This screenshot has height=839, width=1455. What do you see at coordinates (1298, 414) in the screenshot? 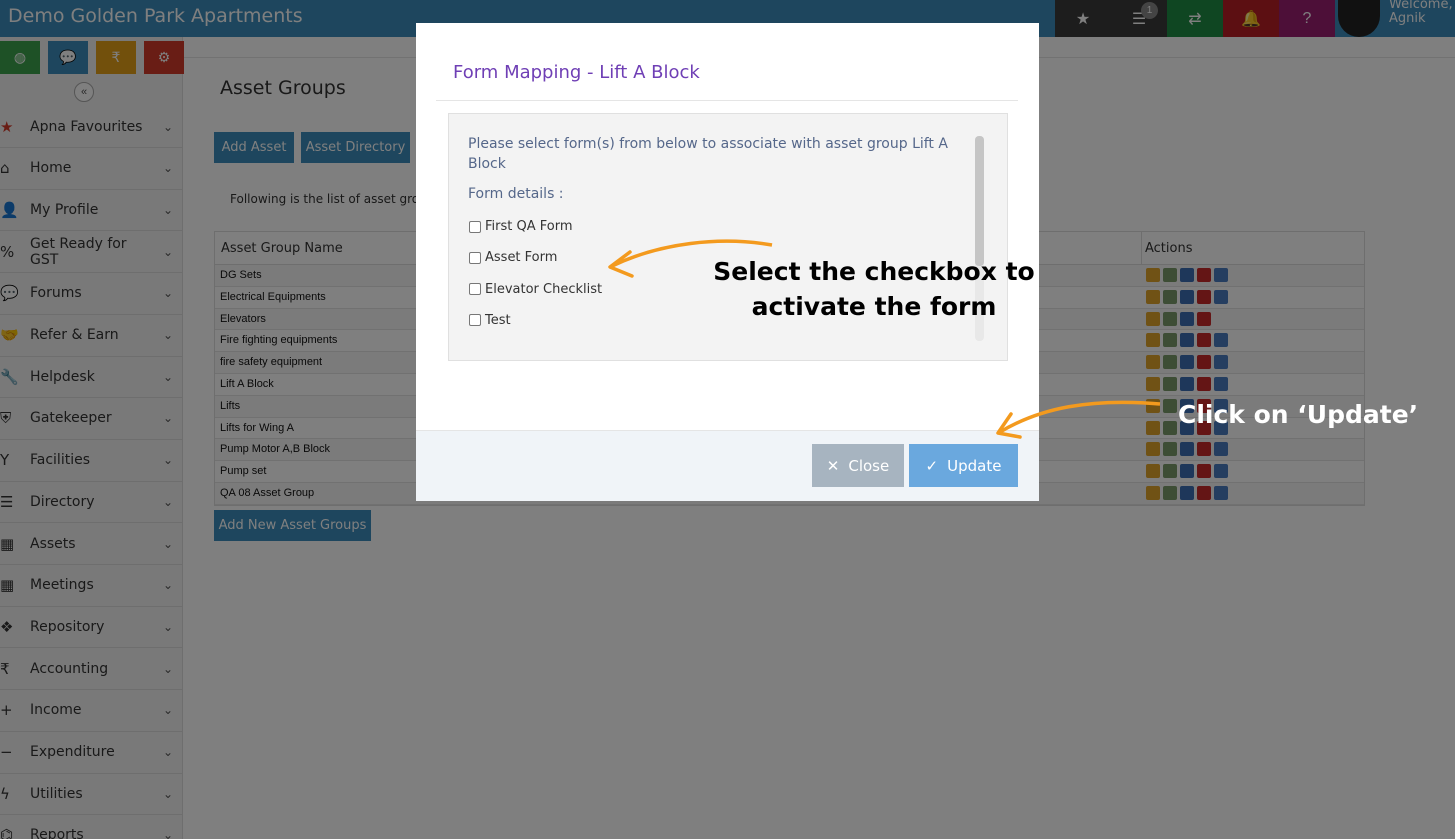
I see `click-update-annotation: Click on ‘Update’` at bounding box center [1298, 414].